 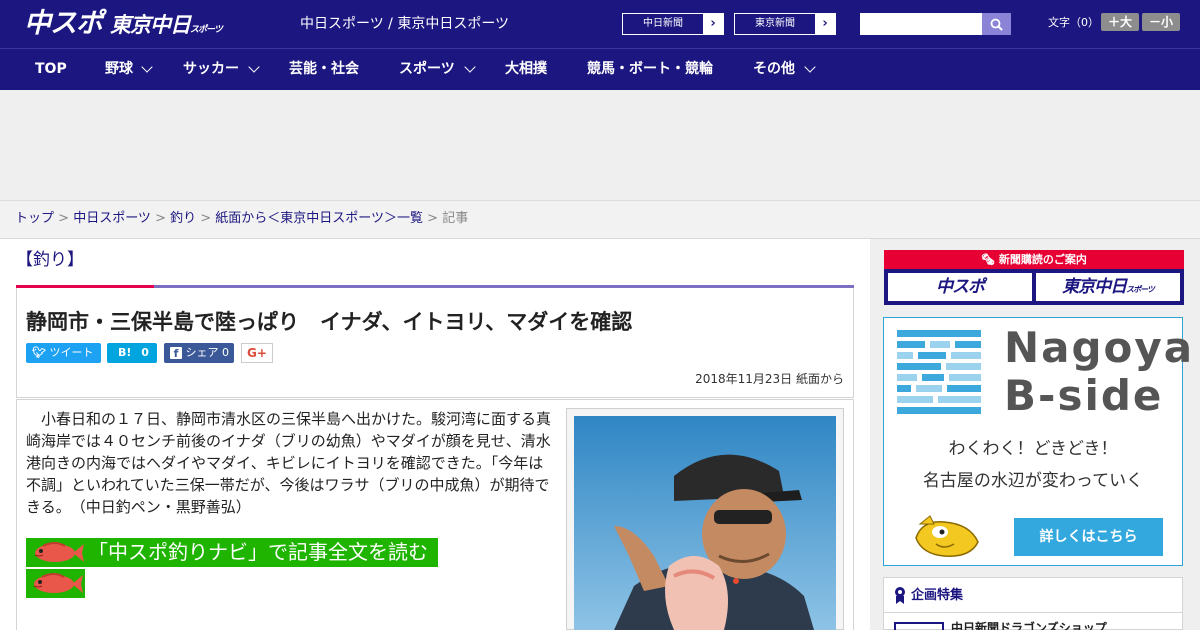 What do you see at coordinates (258, 552) in the screenshot?
I see `fishing-navi-label: 「中スポ釣りナビ」で記事全文を読む` at bounding box center [258, 552].